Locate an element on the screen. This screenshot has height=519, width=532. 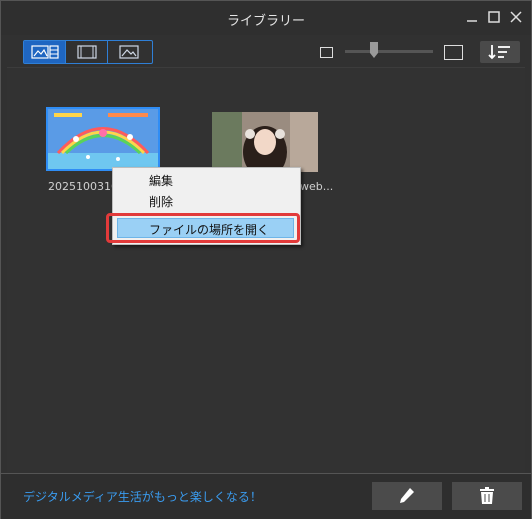
maximize-icon is located at coordinates (494, 17).